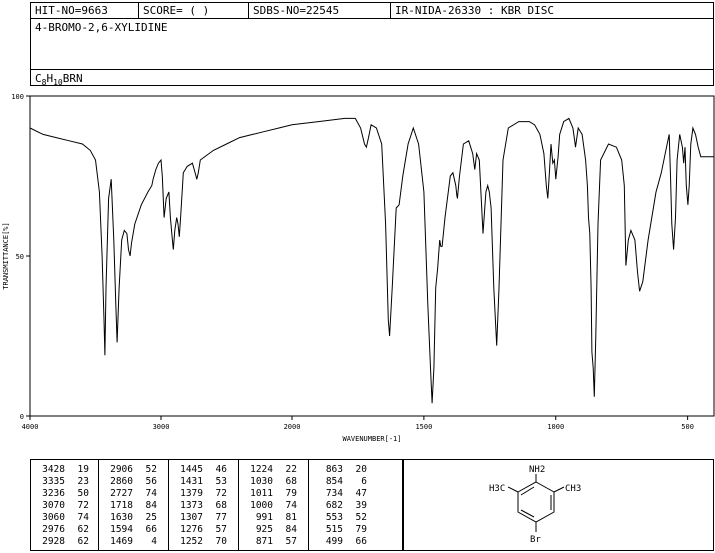 Image resolution: width=715 pixels, height=553 pixels. What do you see at coordinates (200, 517) in the screenshot?
I see `peak-row: 1307 77` at bounding box center [200, 517].